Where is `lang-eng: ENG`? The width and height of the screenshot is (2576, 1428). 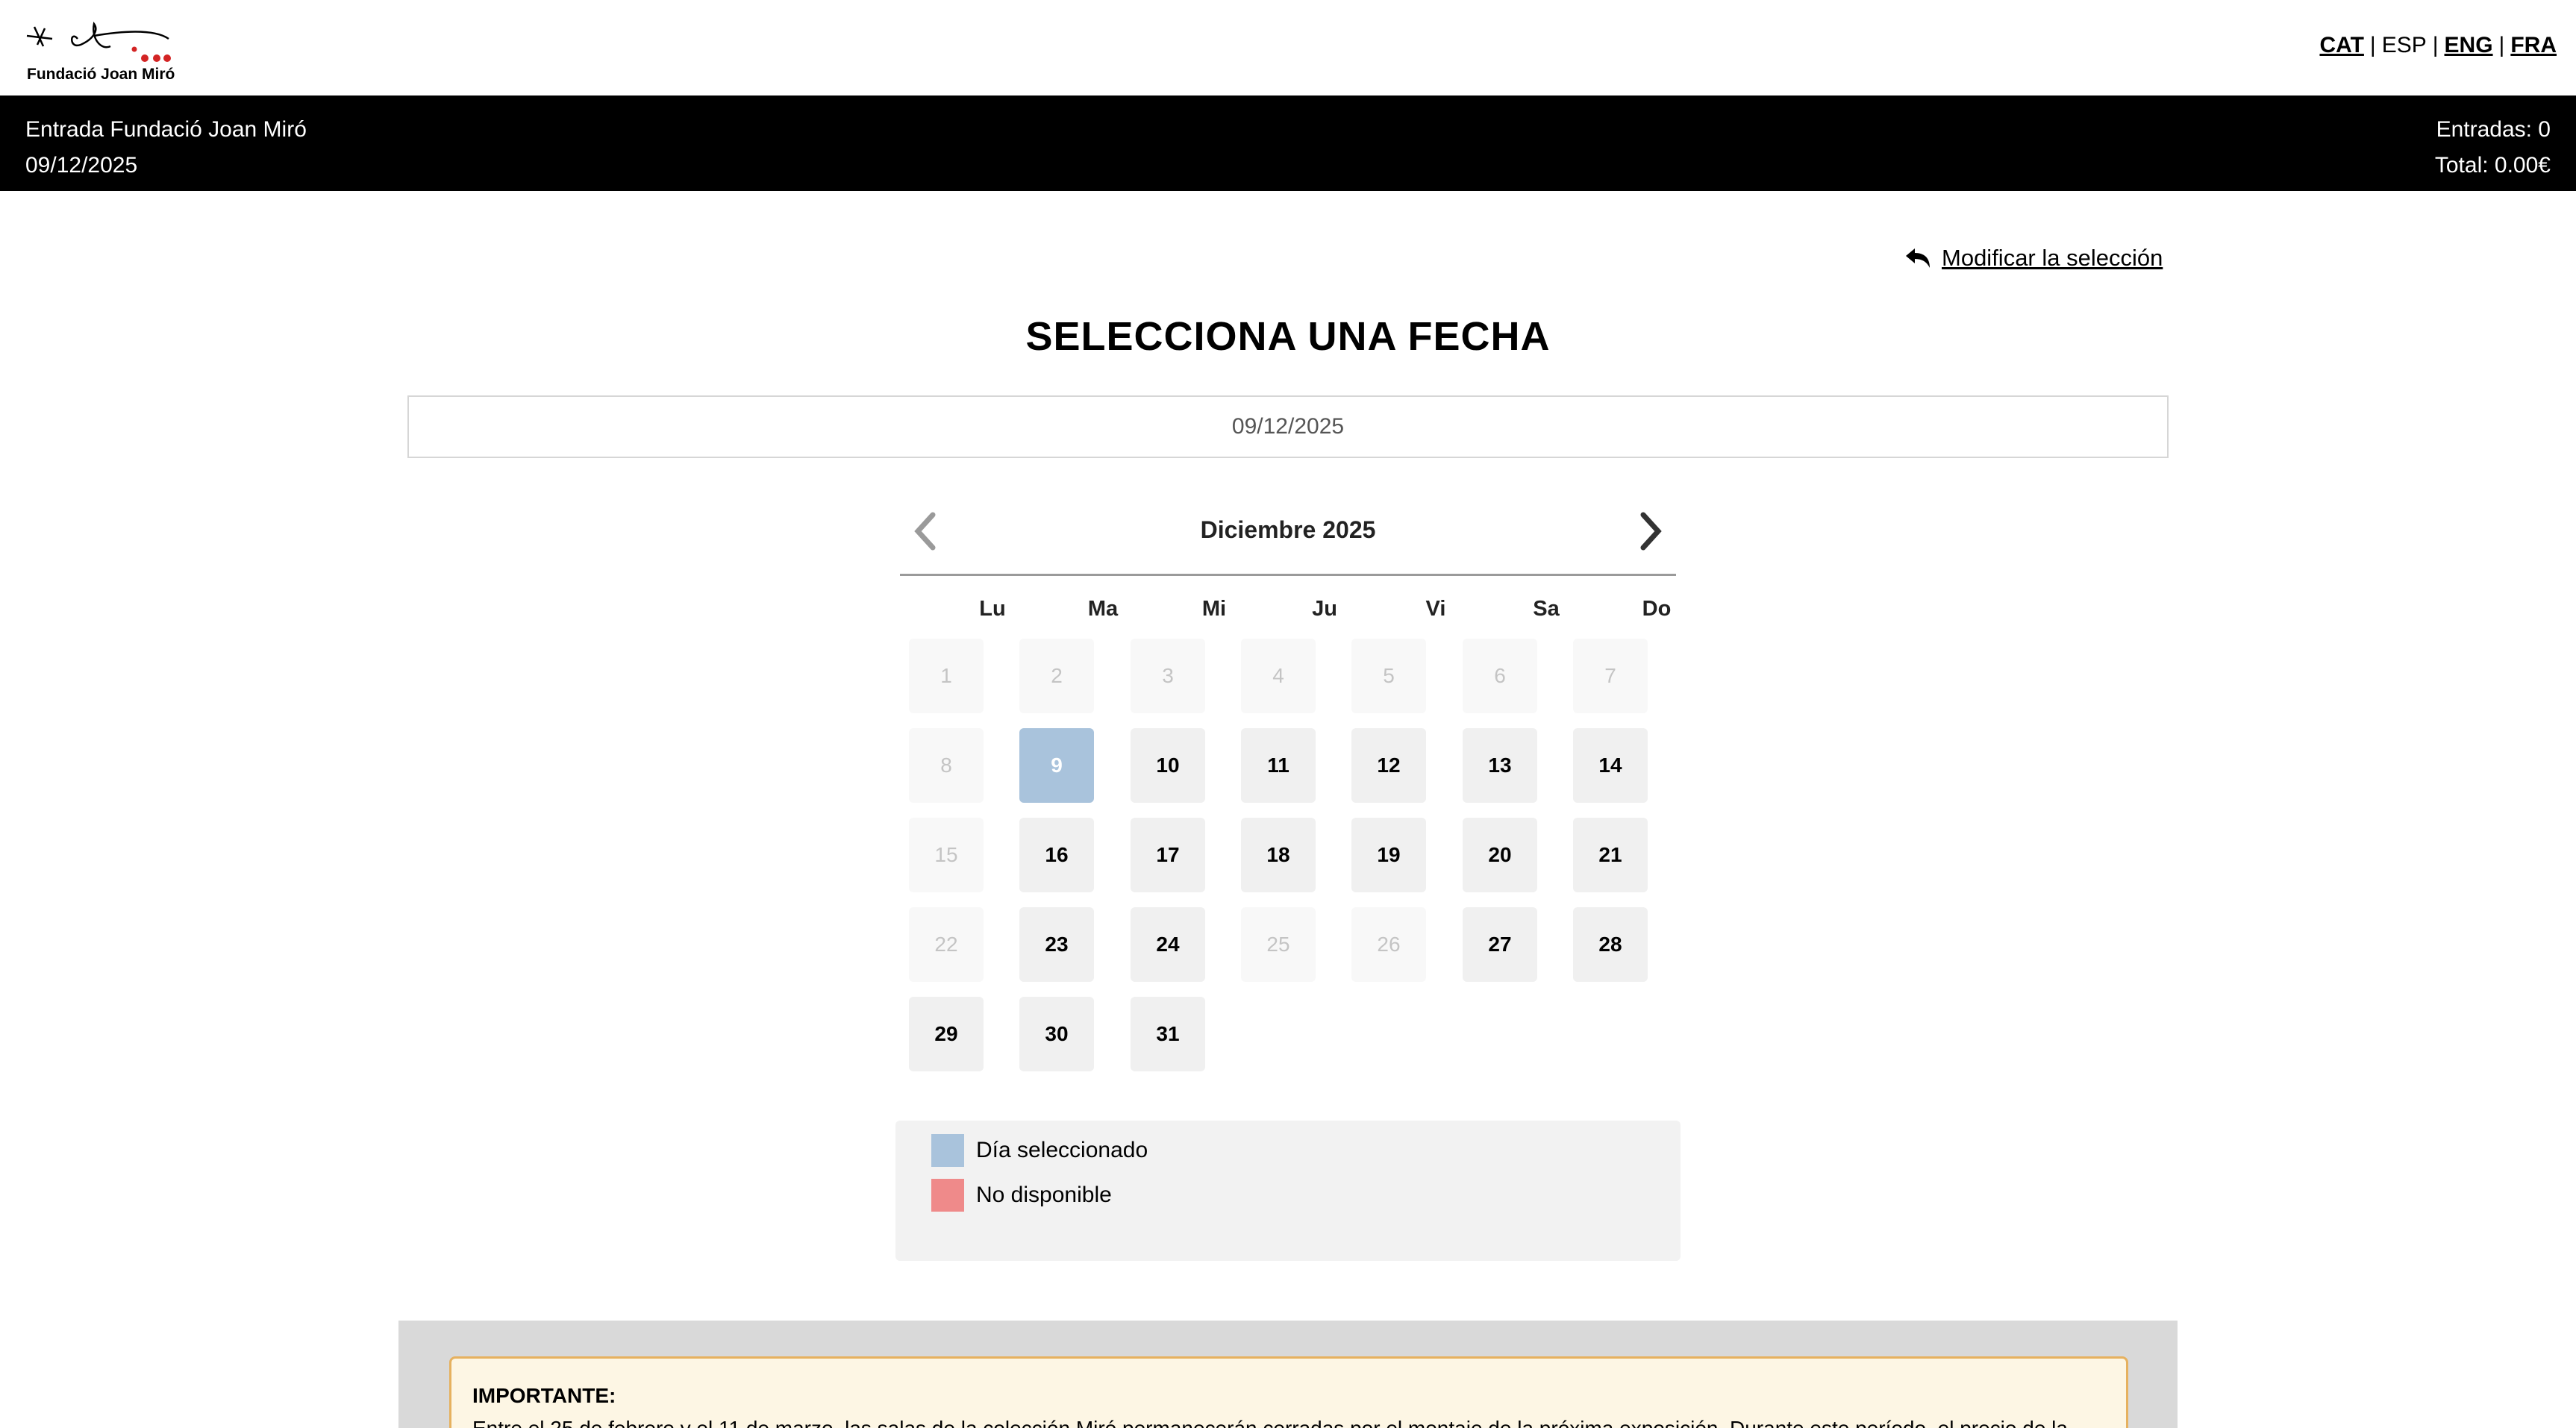 lang-eng: ENG is located at coordinates (2469, 45).